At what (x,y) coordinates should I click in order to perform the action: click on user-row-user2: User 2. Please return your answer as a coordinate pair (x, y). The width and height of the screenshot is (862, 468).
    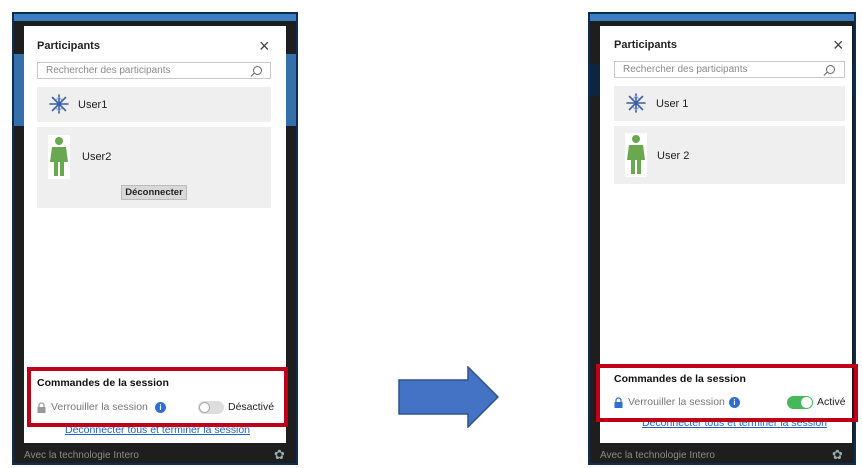
    Looking at the image, I should click on (729, 155).